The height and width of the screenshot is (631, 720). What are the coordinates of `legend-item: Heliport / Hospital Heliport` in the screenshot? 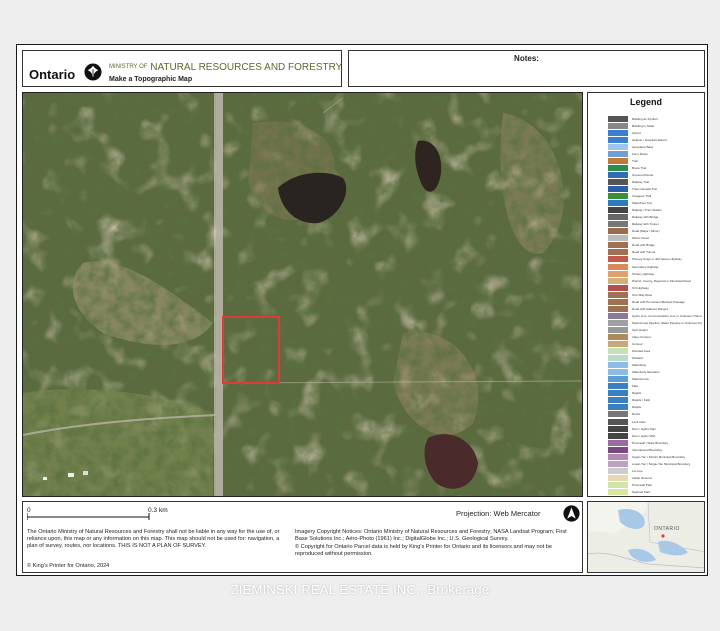 It's located at (655, 139).